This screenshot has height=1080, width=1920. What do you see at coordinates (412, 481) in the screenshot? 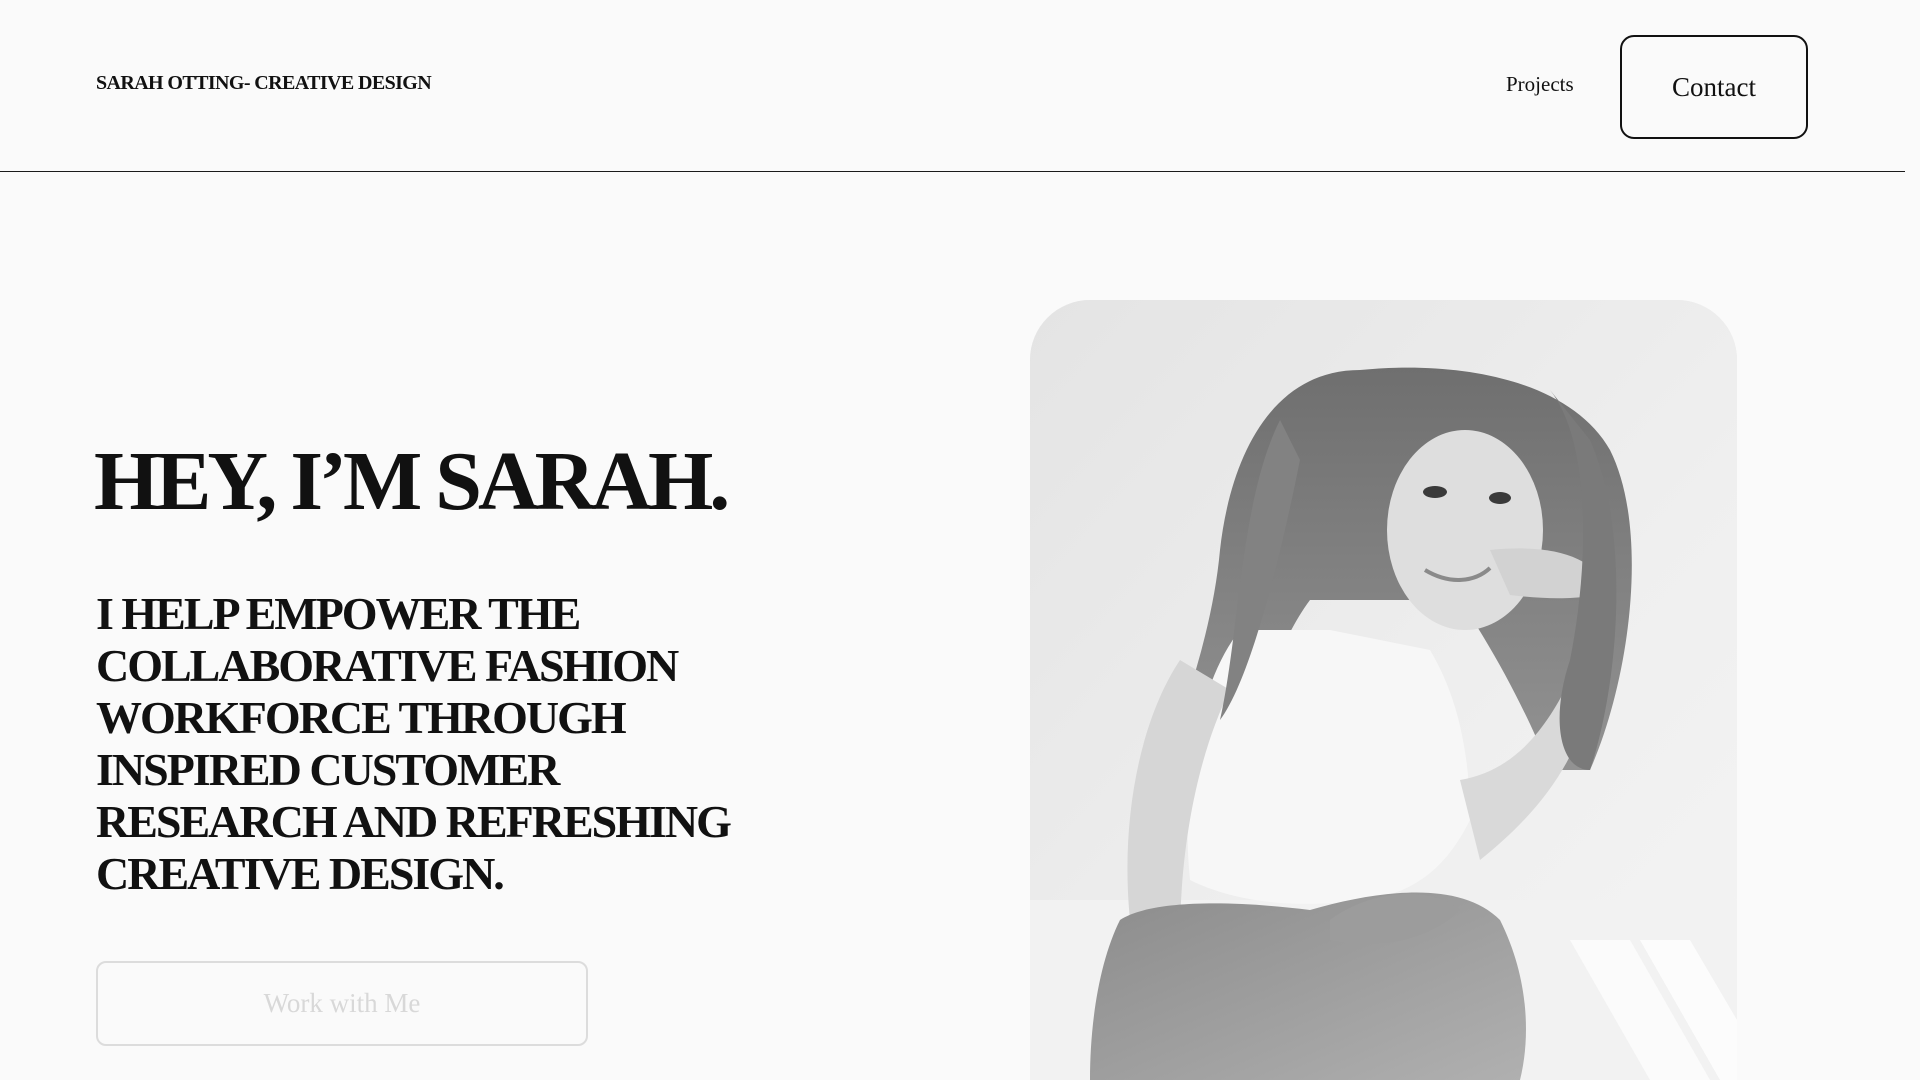
I see `hero-title: HEY, I’M SARAH.` at bounding box center [412, 481].